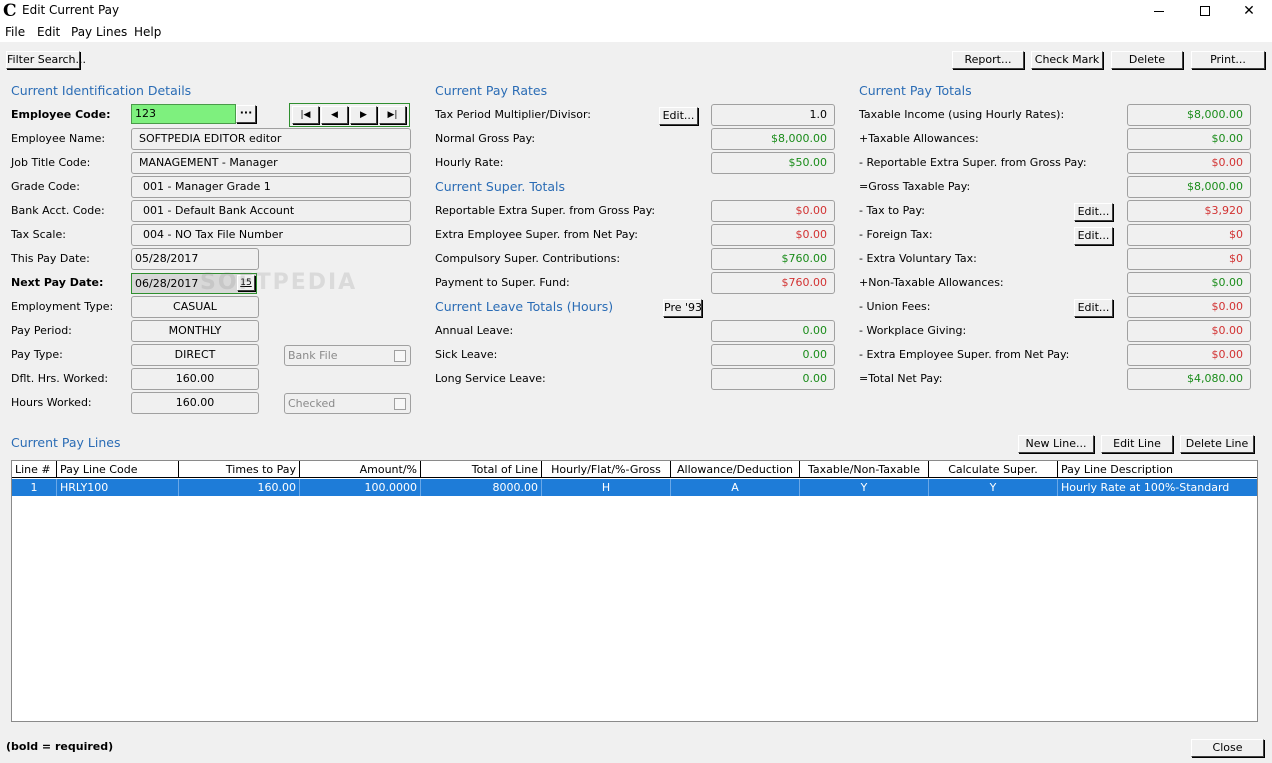 The height and width of the screenshot is (763, 1272). I want to click on union-fees-label: - Union Fees:, so click(895, 306).